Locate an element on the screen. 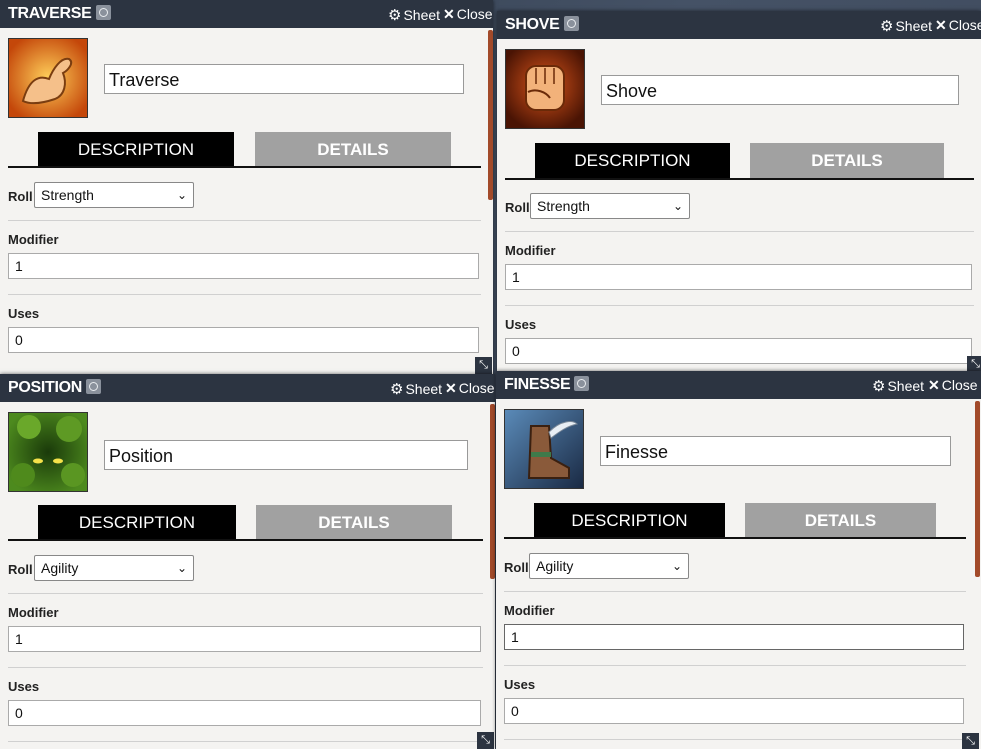 This screenshot has height=749, width=981. window-titlebar: SHOVE ⚙ Sheet ✕ Close is located at coordinates (739, 25).